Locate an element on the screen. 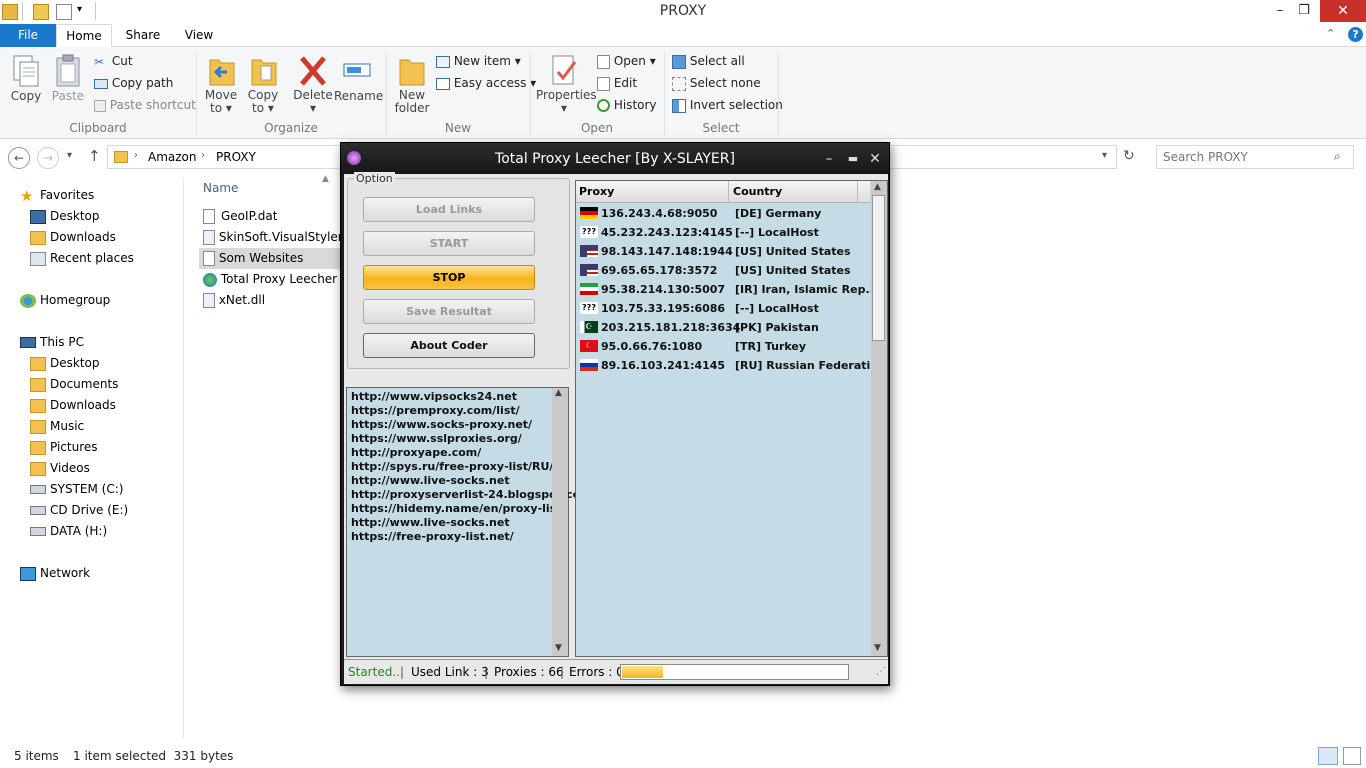 The width and height of the screenshot is (1366, 768). copy-path-label: Copy path is located at coordinates (142, 83).